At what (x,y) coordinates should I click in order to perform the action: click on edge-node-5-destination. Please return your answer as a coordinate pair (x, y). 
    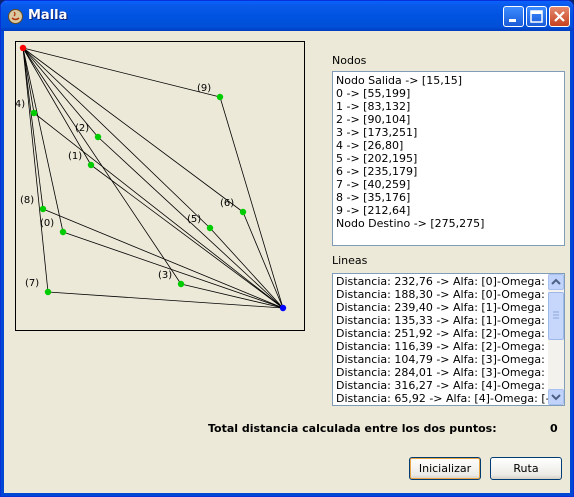
    Looking at the image, I should click on (246, 268).